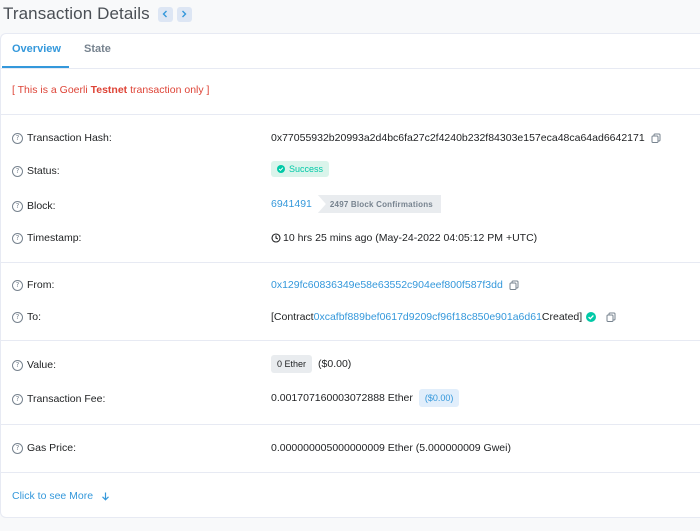 The width and height of the screenshot is (700, 531). Describe the element at coordinates (97, 49) in the screenshot. I see `tab-state: State` at that location.